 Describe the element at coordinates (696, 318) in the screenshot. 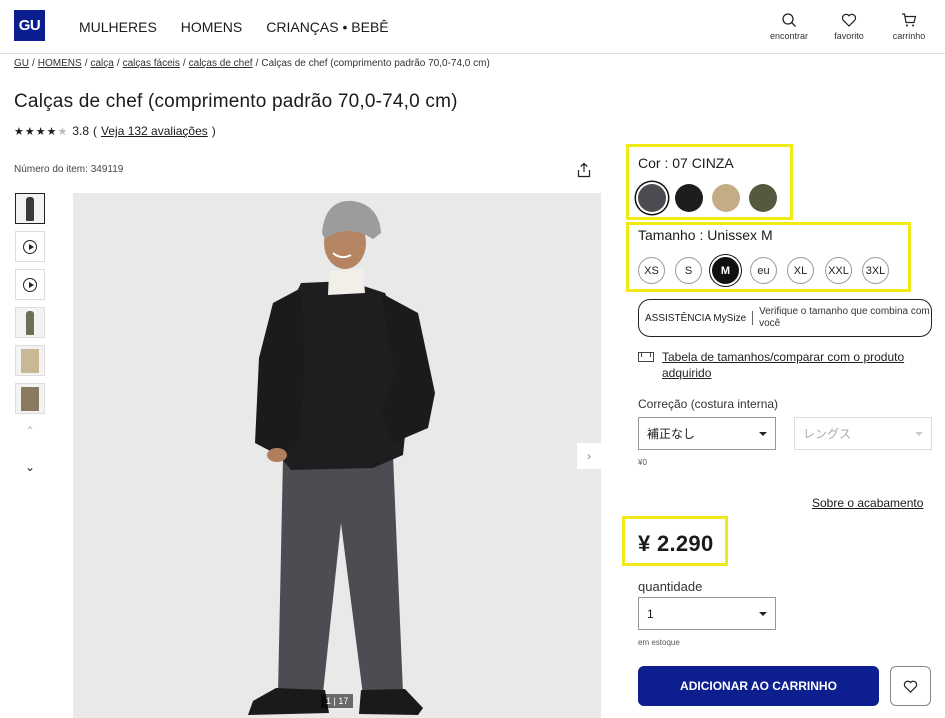

I see `mysize-brand: ASSISTÊNCIA MySize` at that location.